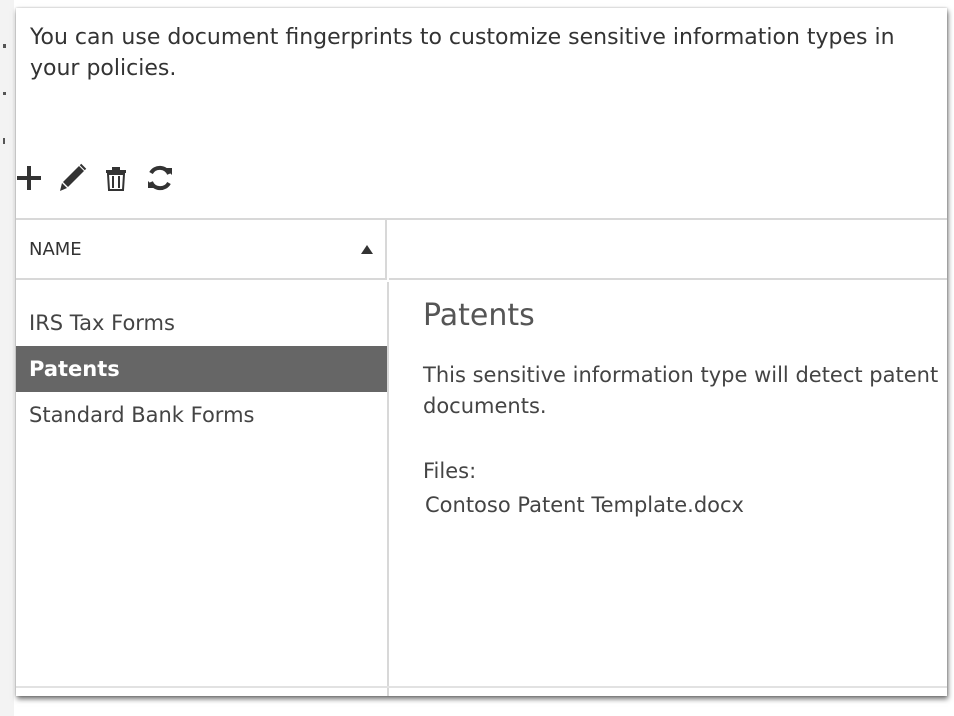 This screenshot has width=954, height=716. Describe the element at coordinates (450, 471) in the screenshot. I see `files-label: Files:` at that location.